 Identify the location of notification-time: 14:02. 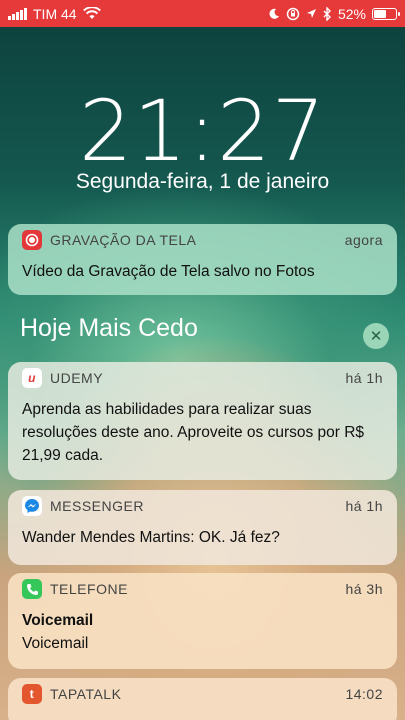
(364, 694).